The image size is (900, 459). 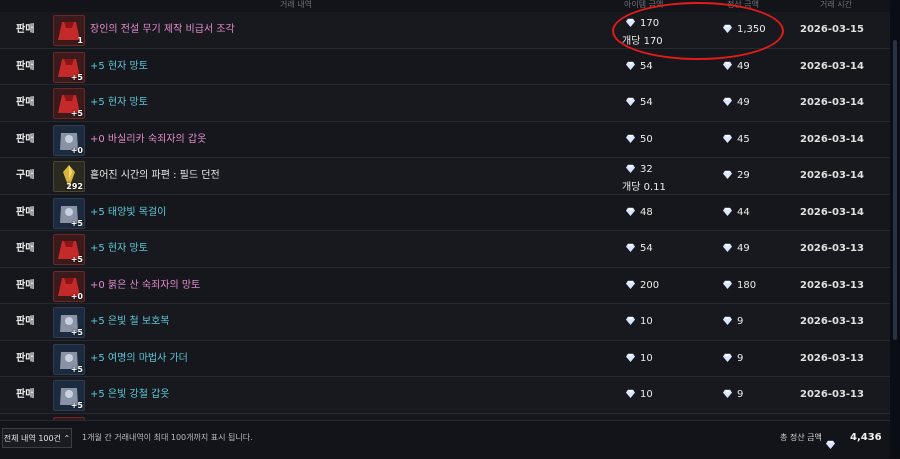 What do you see at coordinates (130, 321) in the screenshot?
I see `item-name: +5 은빛 철 보호복` at bounding box center [130, 321].